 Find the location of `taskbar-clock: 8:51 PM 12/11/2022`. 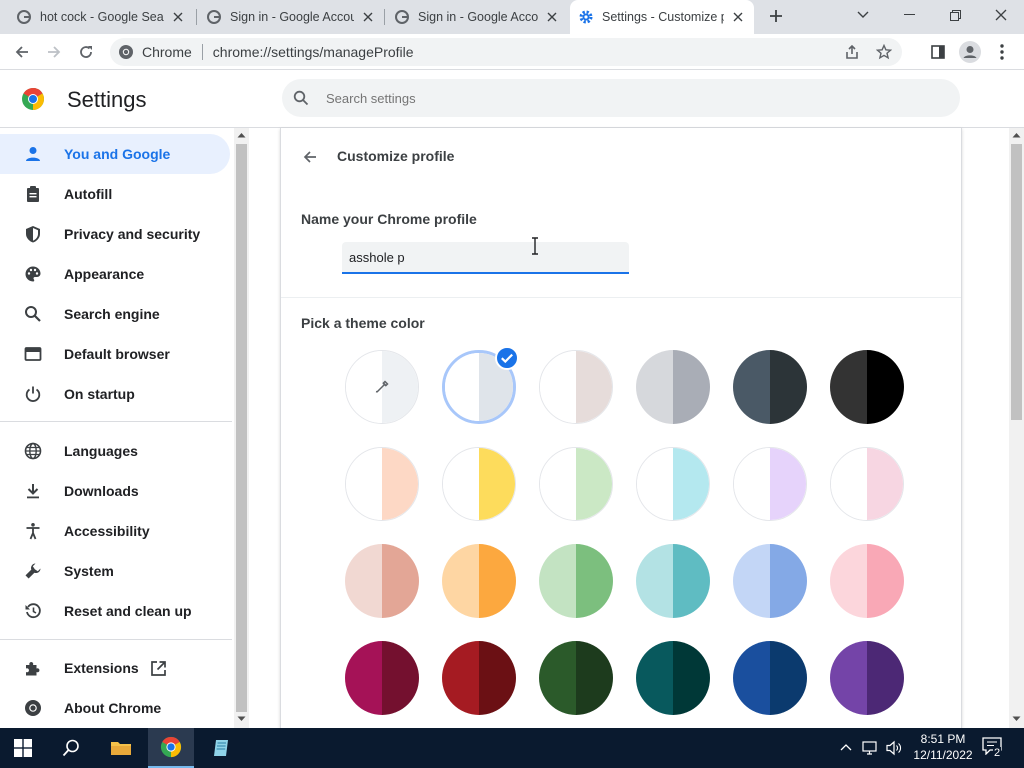

taskbar-clock: 8:51 PM 12/11/2022 is located at coordinates (943, 747).